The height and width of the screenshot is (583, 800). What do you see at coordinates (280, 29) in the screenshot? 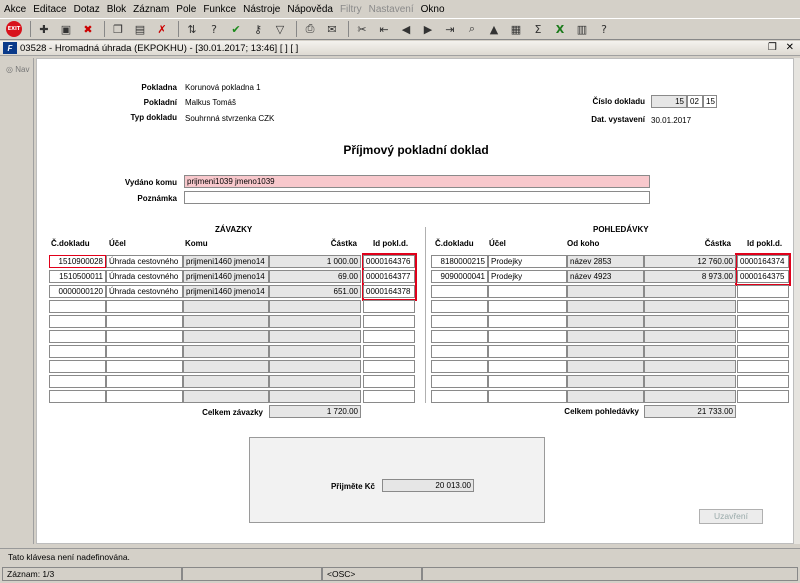
I see `filter-icon: ▽` at bounding box center [280, 29].